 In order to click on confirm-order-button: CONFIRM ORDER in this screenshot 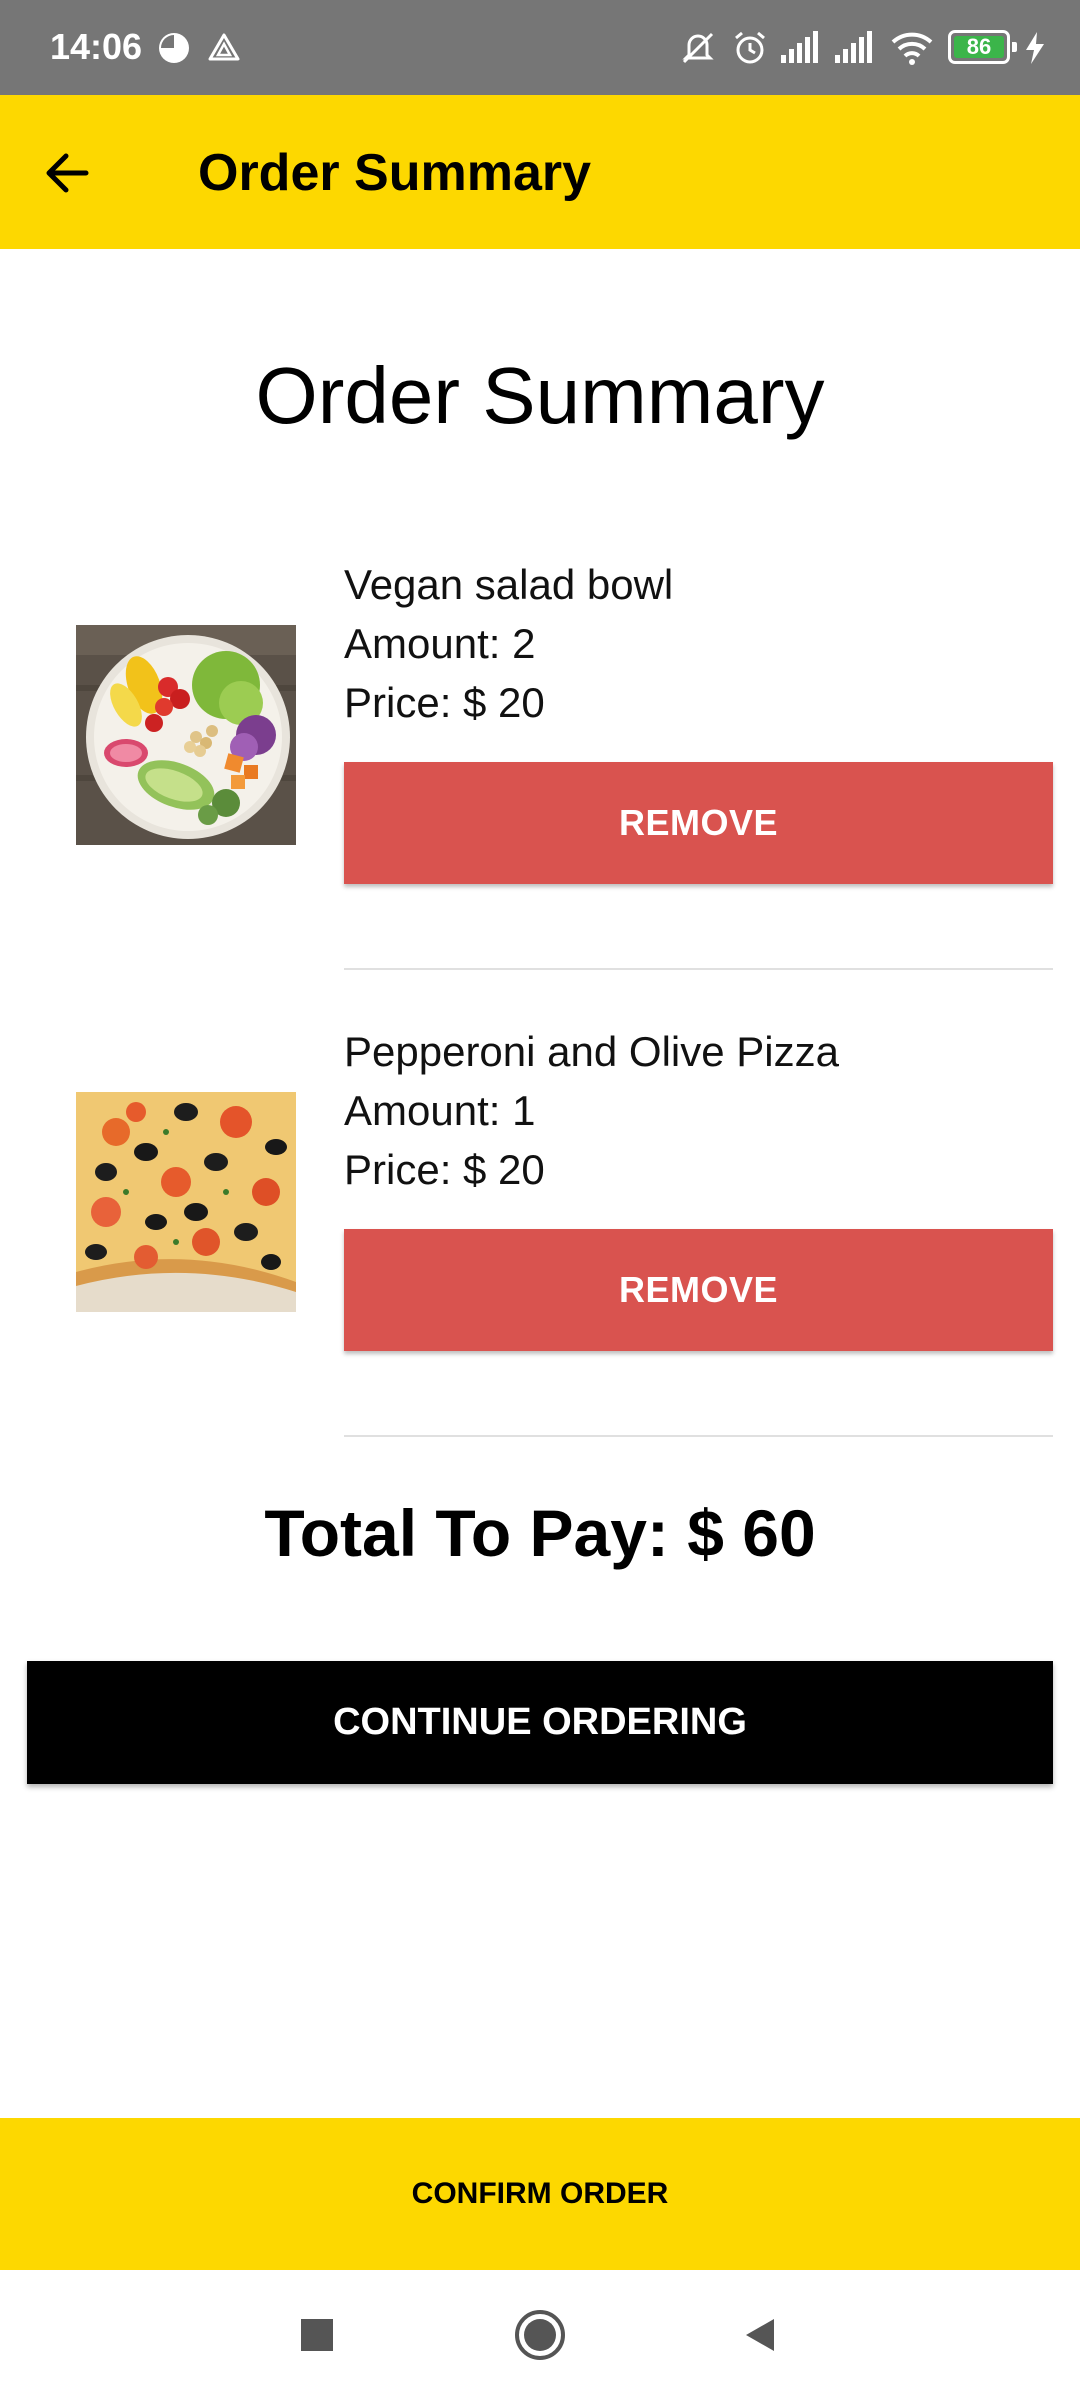, I will do `click(540, 2194)`.